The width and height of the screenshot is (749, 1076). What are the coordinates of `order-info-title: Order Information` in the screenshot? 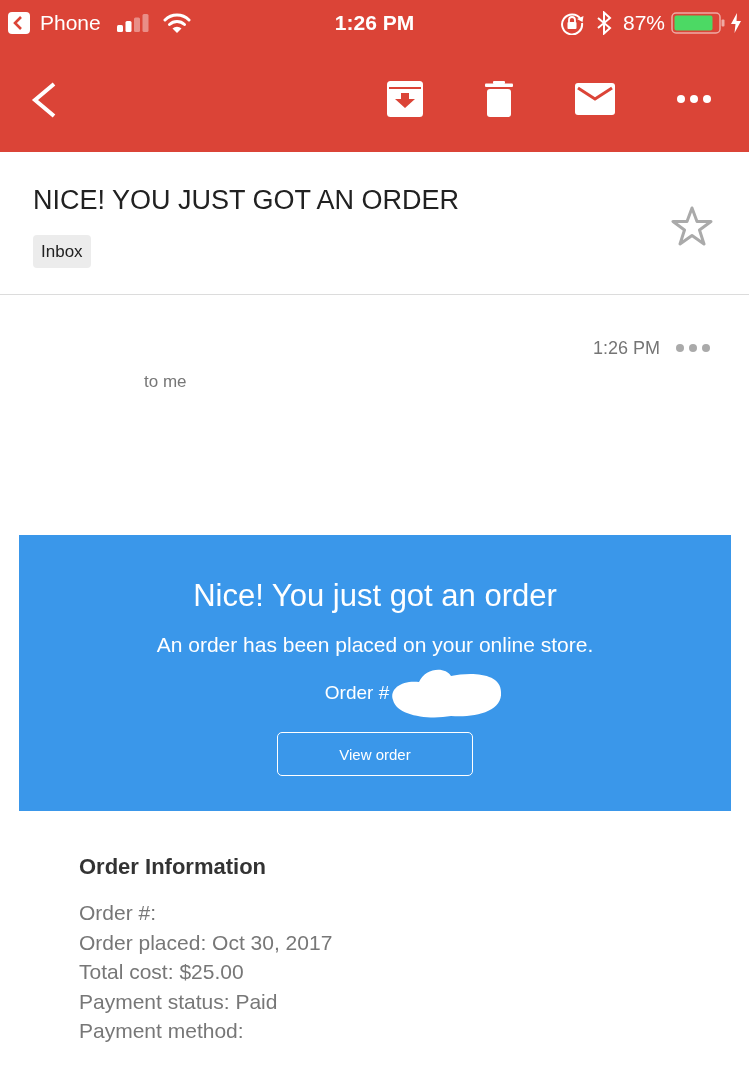 It's located at (172, 866).